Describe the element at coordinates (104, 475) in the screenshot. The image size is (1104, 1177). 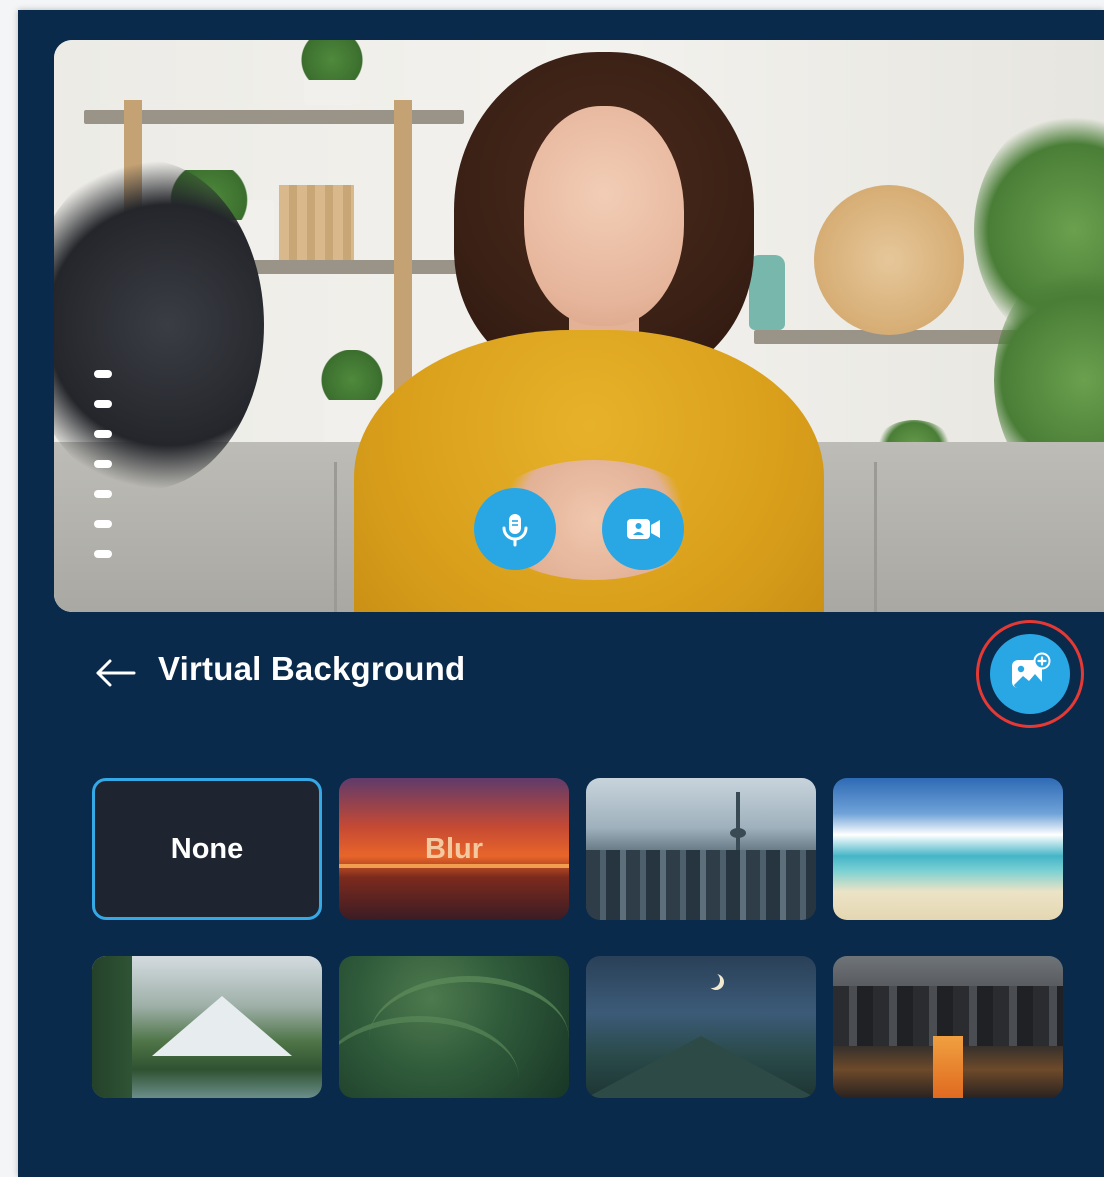
I see `volume-indicator` at that location.